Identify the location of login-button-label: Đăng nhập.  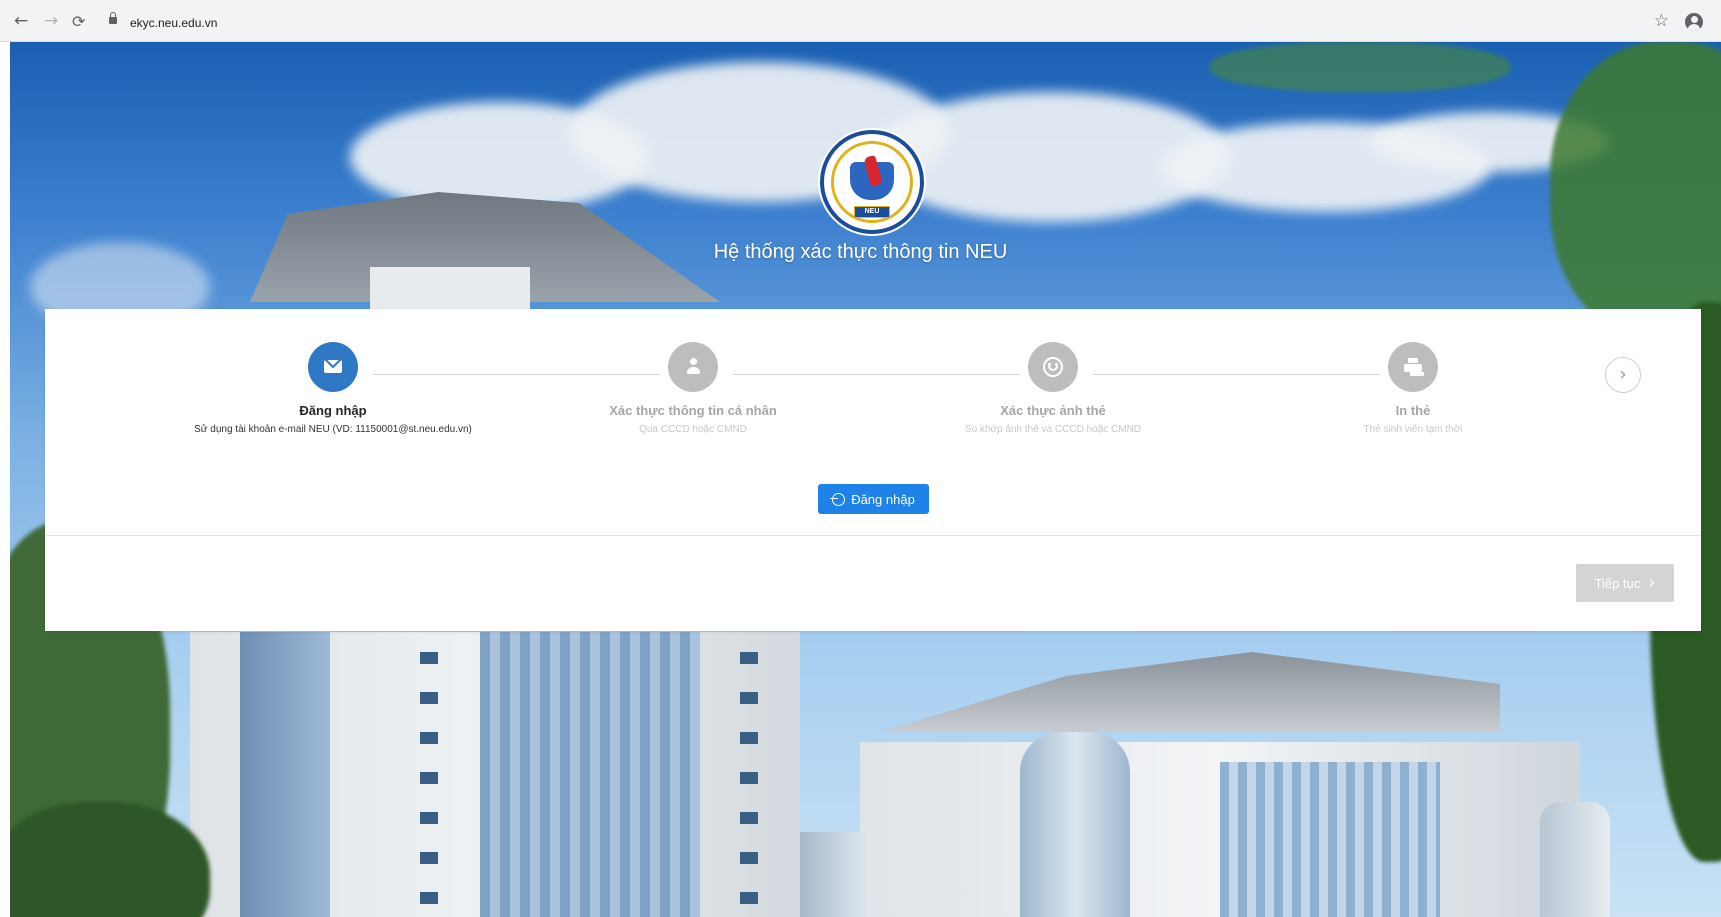
(883, 499).